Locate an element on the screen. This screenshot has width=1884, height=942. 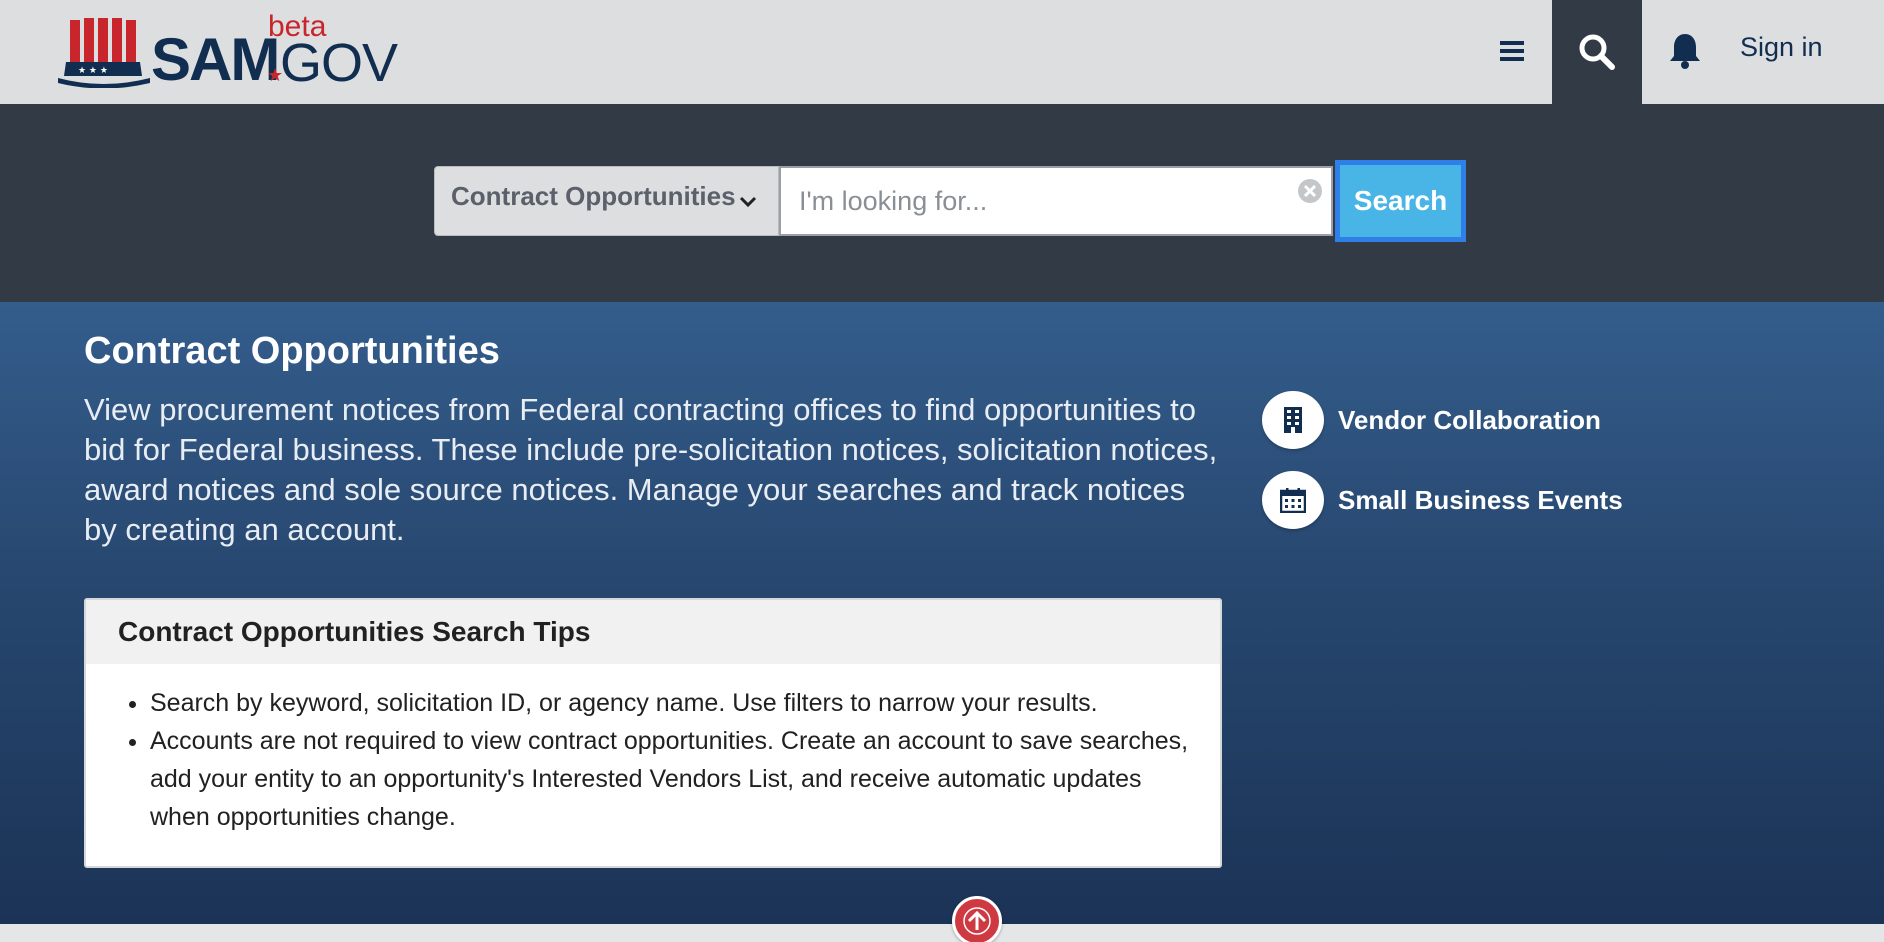
arrow-up-icon is located at coordinates (977, 921).